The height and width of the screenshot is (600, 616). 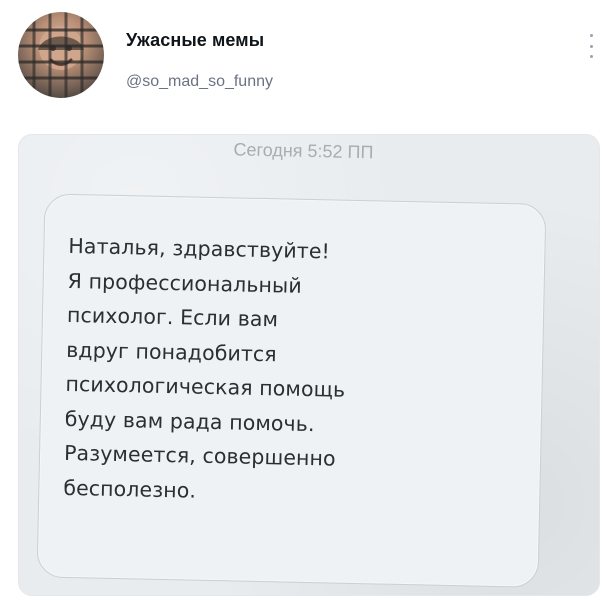 I want to click on author-name: Ужасные мемы, so click(x=195, y=40).